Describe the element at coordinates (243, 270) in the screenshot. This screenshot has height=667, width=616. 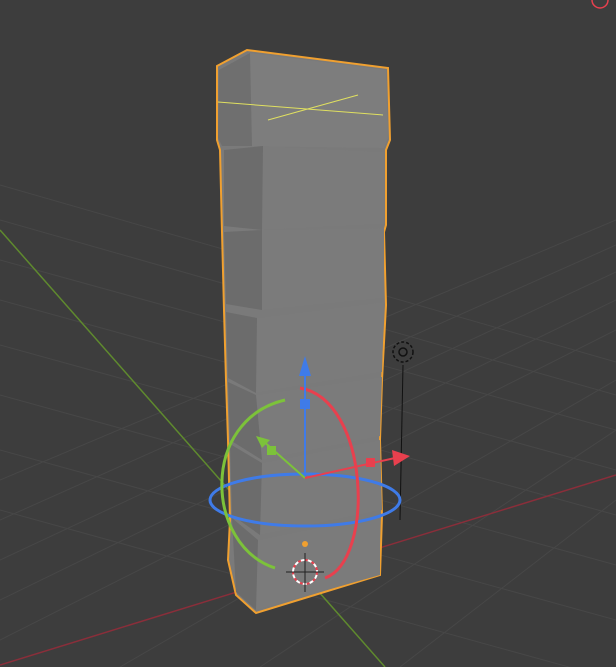
I see `block-3-side` at that location.